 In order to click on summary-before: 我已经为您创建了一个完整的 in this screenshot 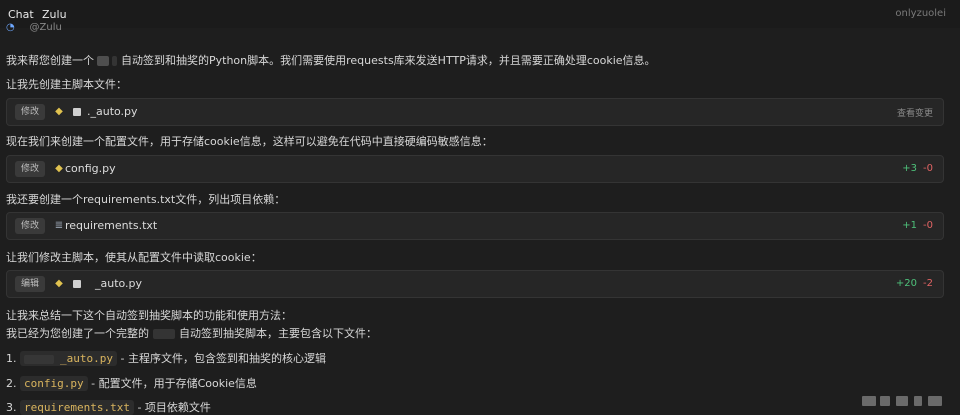, I will do `click(77, 333)`.